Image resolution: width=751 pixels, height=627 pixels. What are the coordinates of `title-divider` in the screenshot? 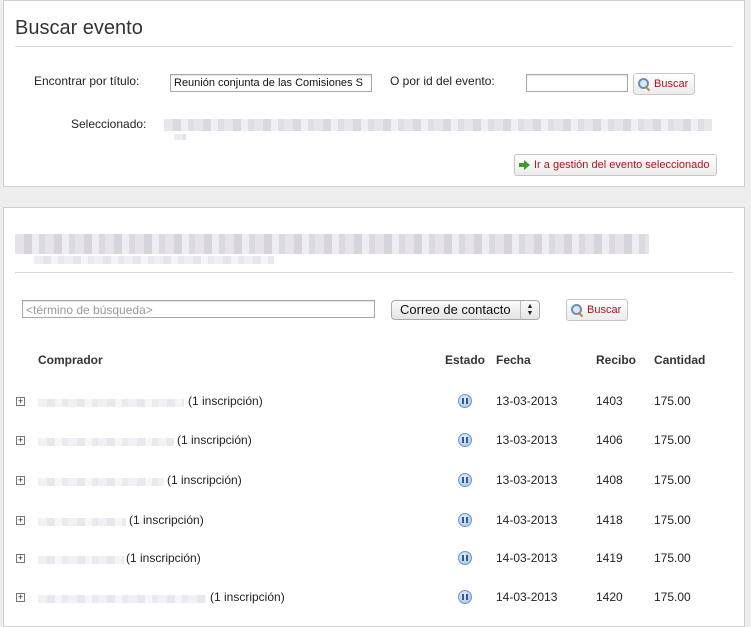 It's located at (374, 46).